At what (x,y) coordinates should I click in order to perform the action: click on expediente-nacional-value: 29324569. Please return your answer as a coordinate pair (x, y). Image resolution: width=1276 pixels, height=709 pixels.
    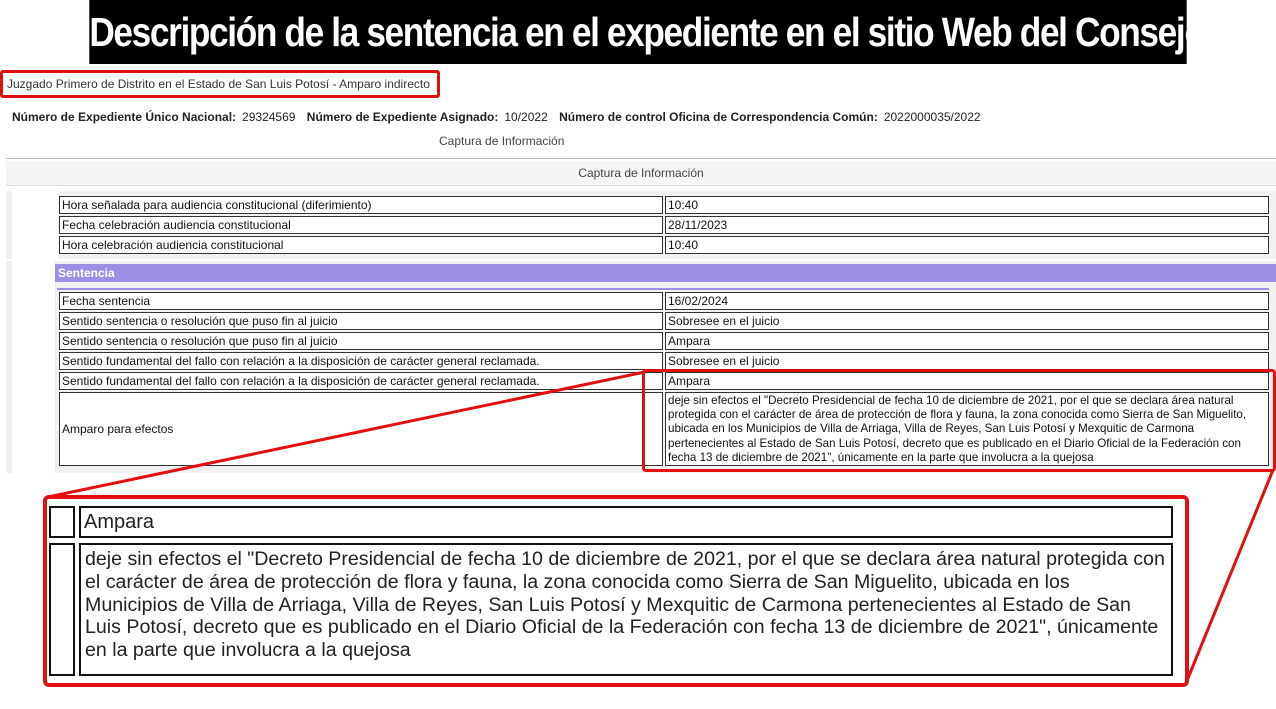
    Looking at the image, I should click on (269, 117).